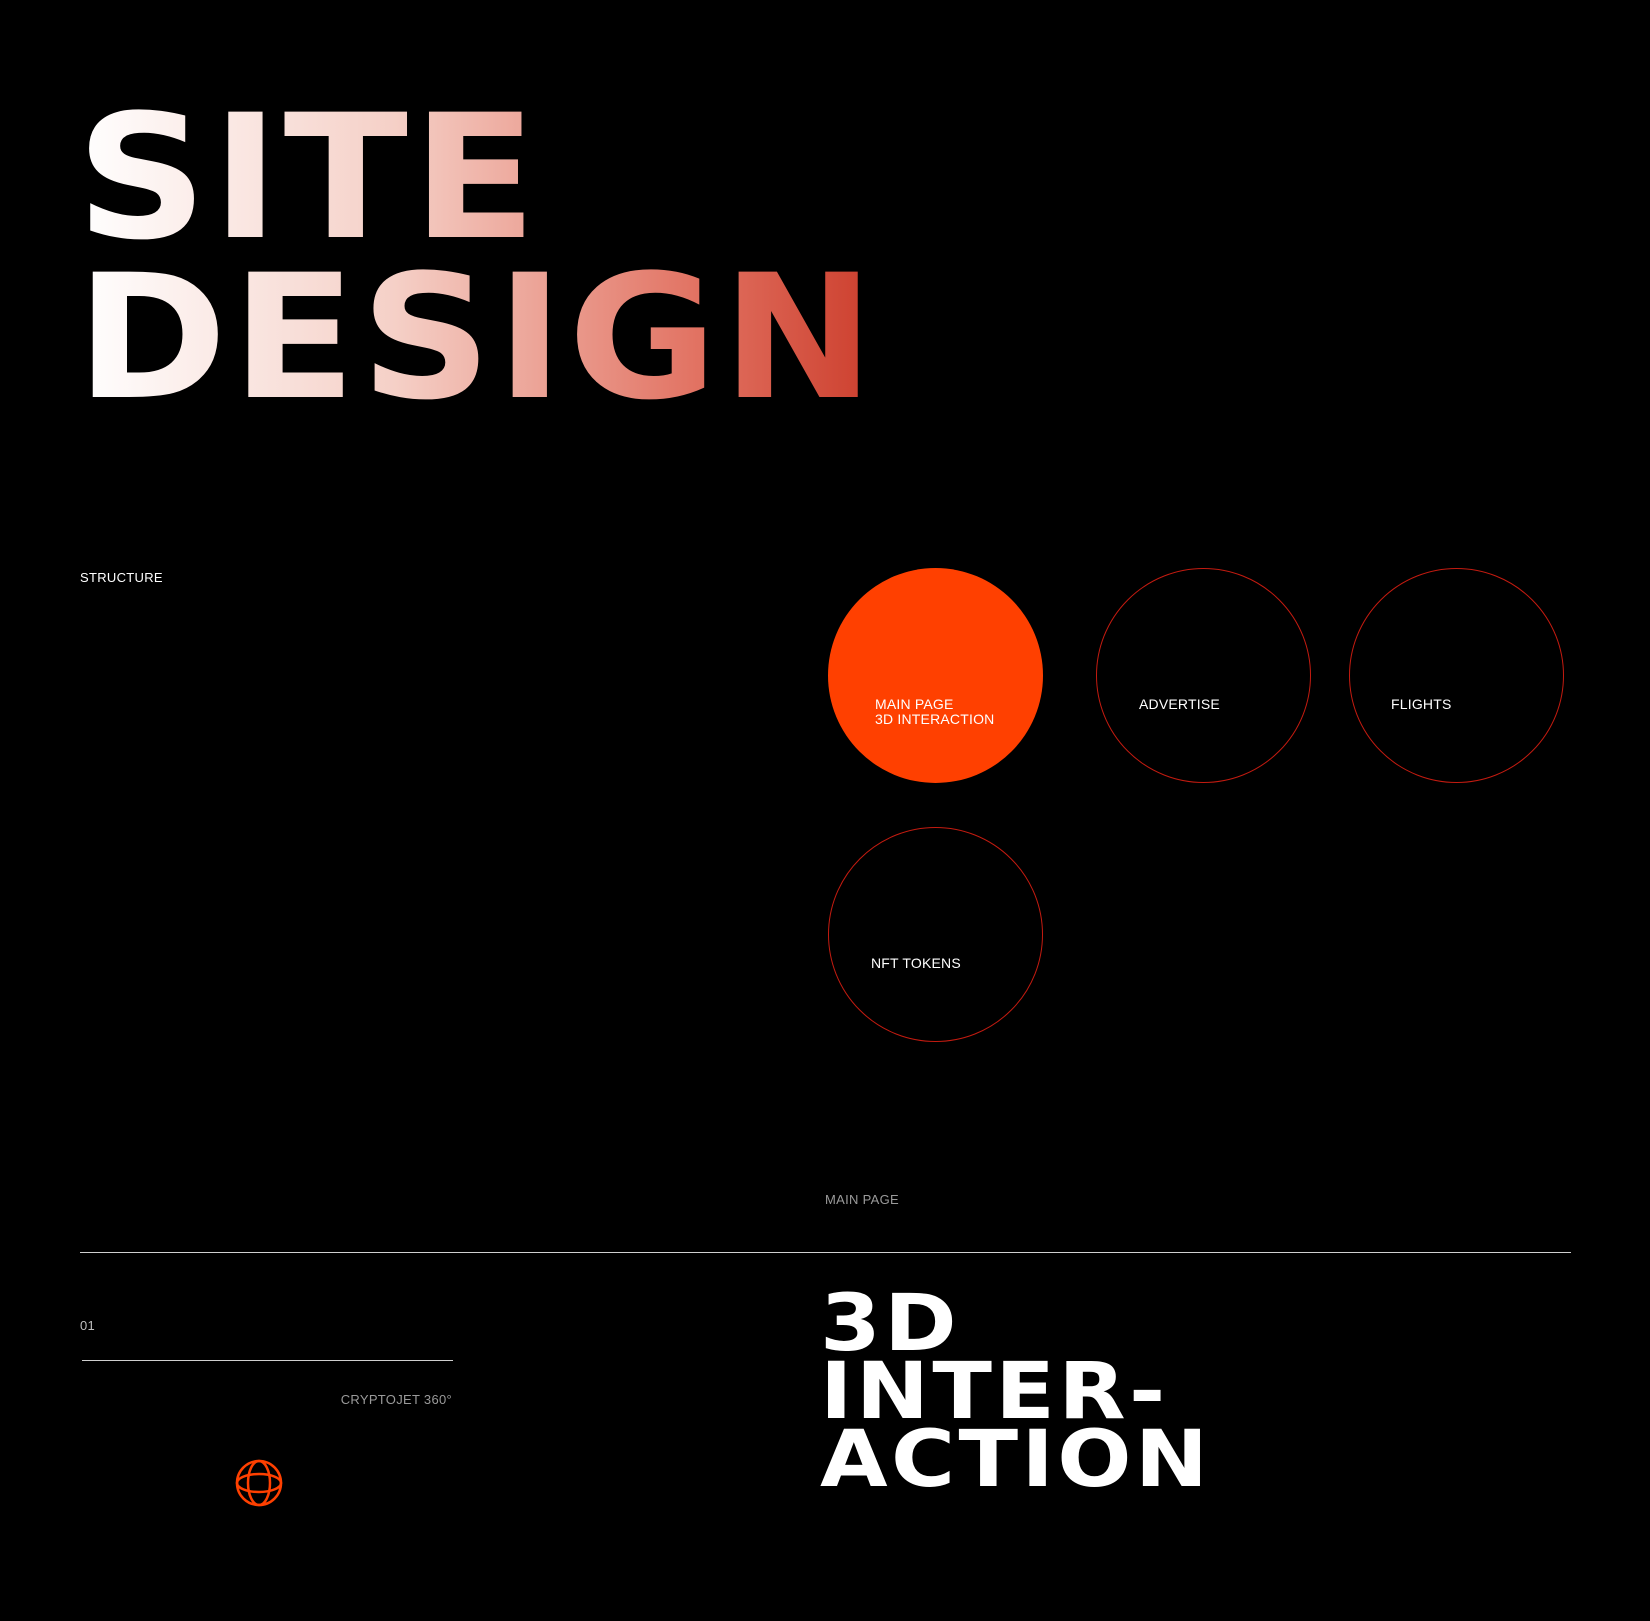 The height and width of the screenshot is (1621, 1650). Describe the element at coordinates (606, 178) in the screenshot. I see `hero-title-line-1: SITE` at that location.